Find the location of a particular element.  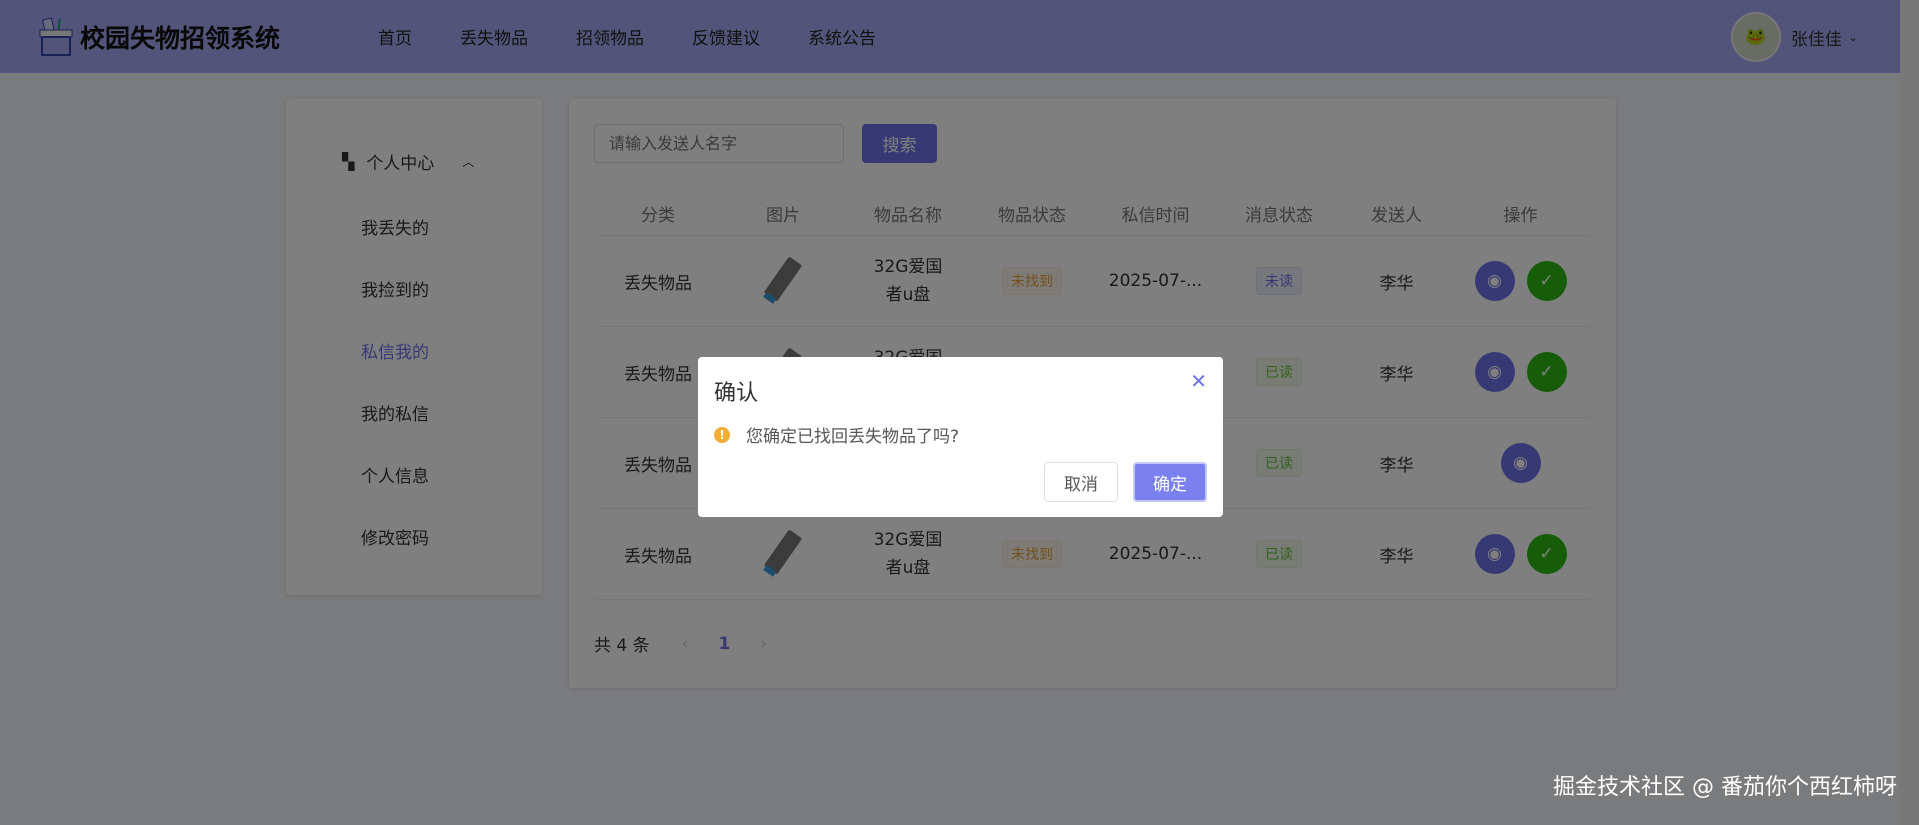

confirm-dialog: 确认 ✕ ! 您确定已找回丢失物品了吗? 取消 确定 is located at coordinates (960, 437).